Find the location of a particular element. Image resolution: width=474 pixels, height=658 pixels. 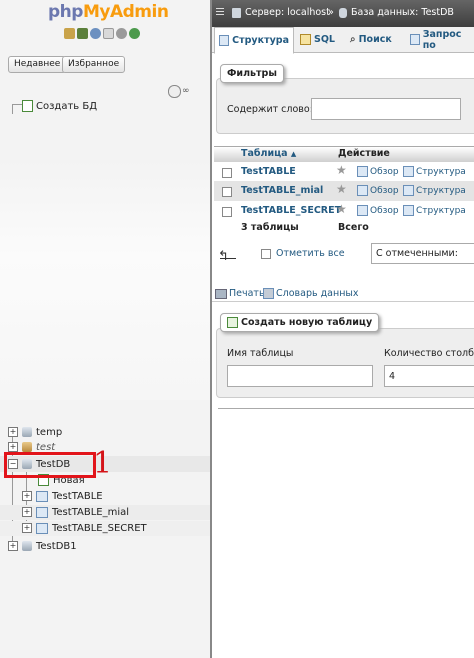

create-table-fieldset is located at coordinates (345, 363).